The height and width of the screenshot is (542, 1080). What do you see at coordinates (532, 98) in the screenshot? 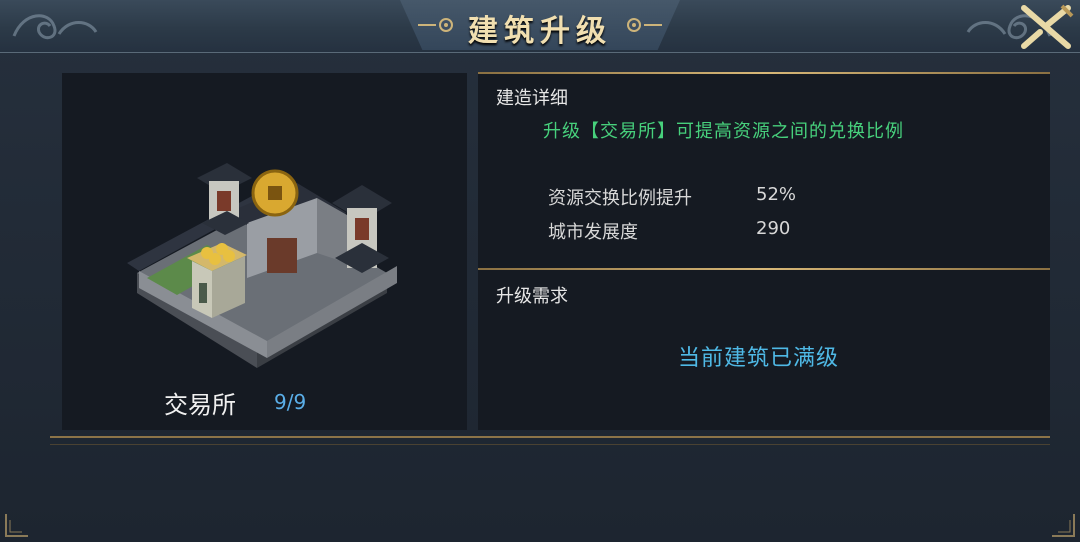
I see `details-section-title: 建造详细` at bounding box center [532, 98].